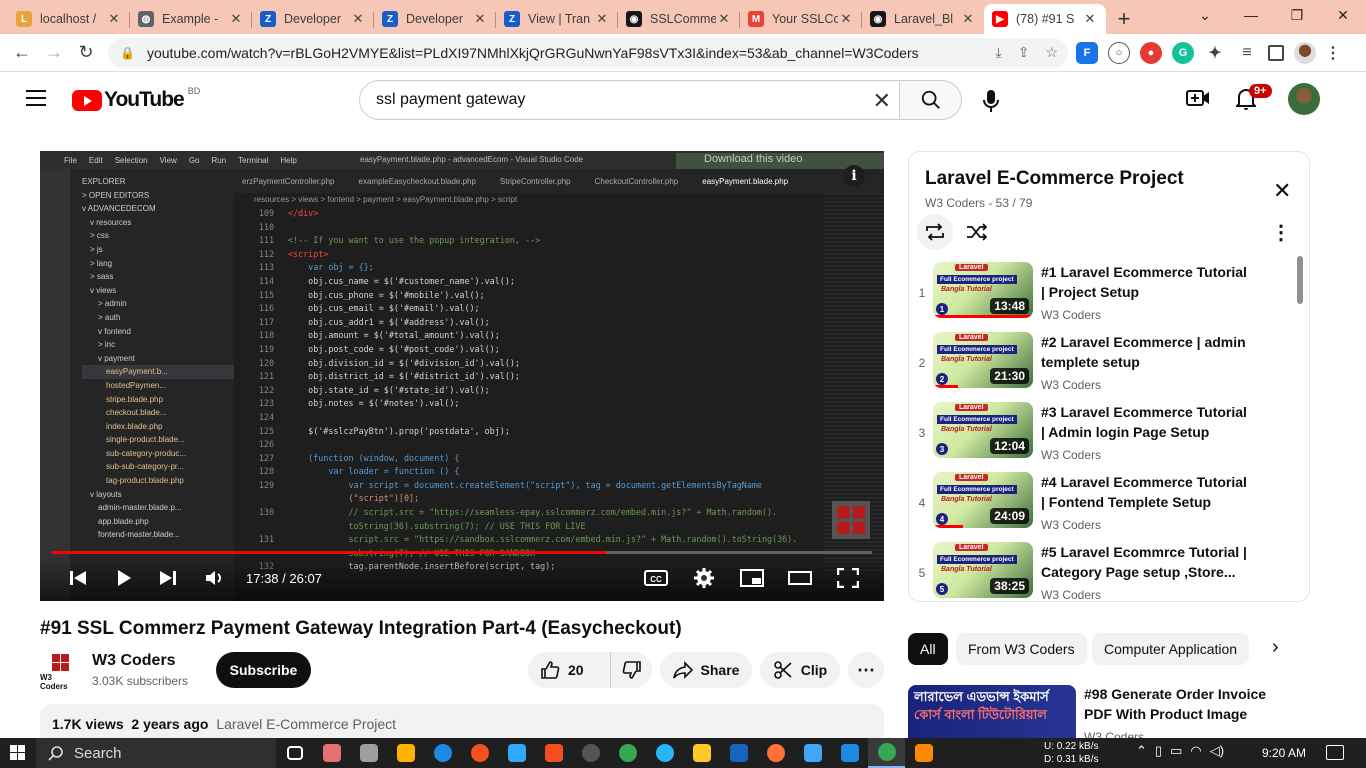 The image size is (1366, 768). I want to click on clock: 9:20 AM, so click(1284, 753).